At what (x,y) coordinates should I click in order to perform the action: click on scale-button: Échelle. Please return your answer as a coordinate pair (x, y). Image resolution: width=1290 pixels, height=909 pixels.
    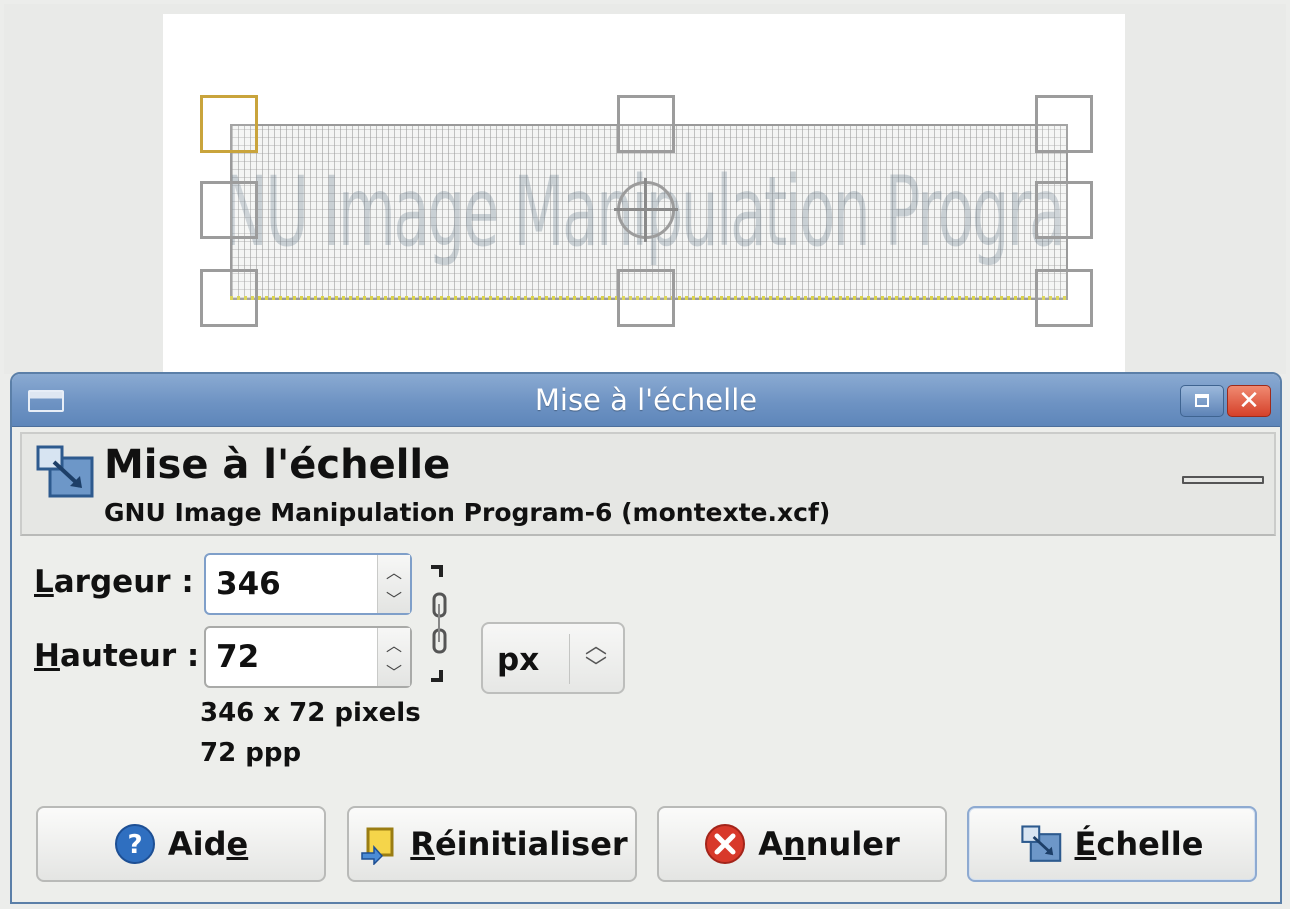
    Looking at the image, I should click on (1112, 844).